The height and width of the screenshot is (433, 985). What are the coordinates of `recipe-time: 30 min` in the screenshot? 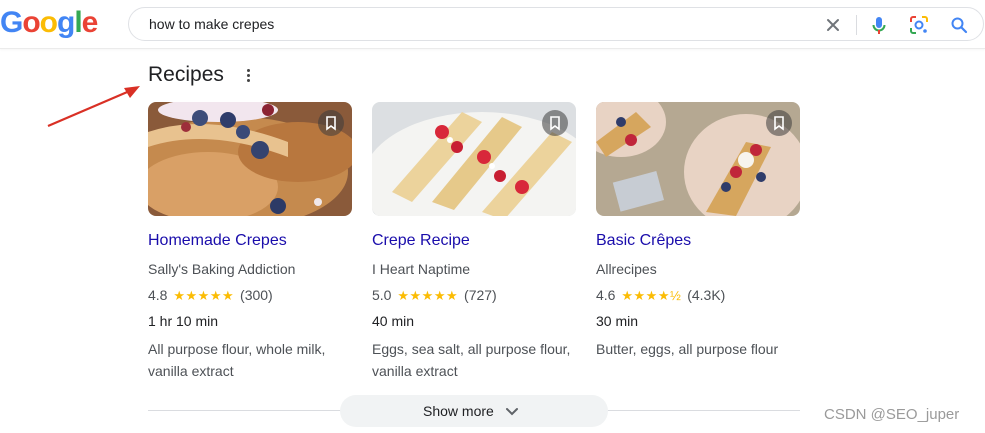 It's located at (617, 321).